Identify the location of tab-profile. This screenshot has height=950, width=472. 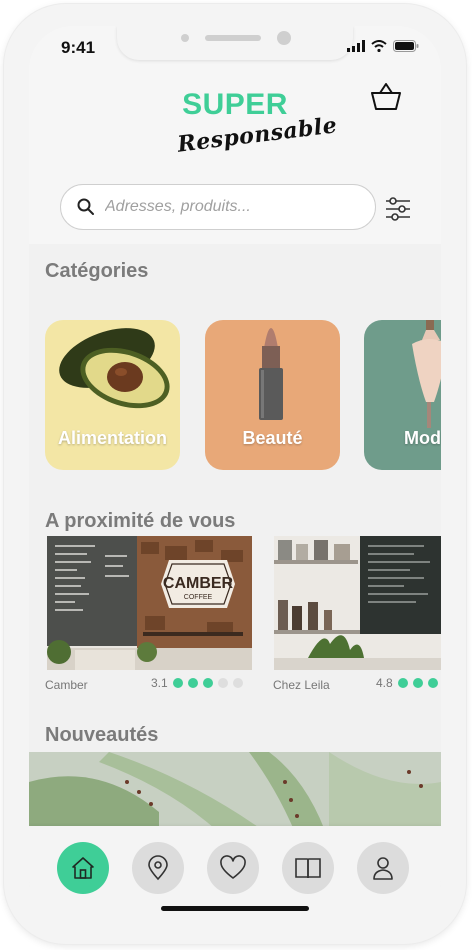
(383, 868).